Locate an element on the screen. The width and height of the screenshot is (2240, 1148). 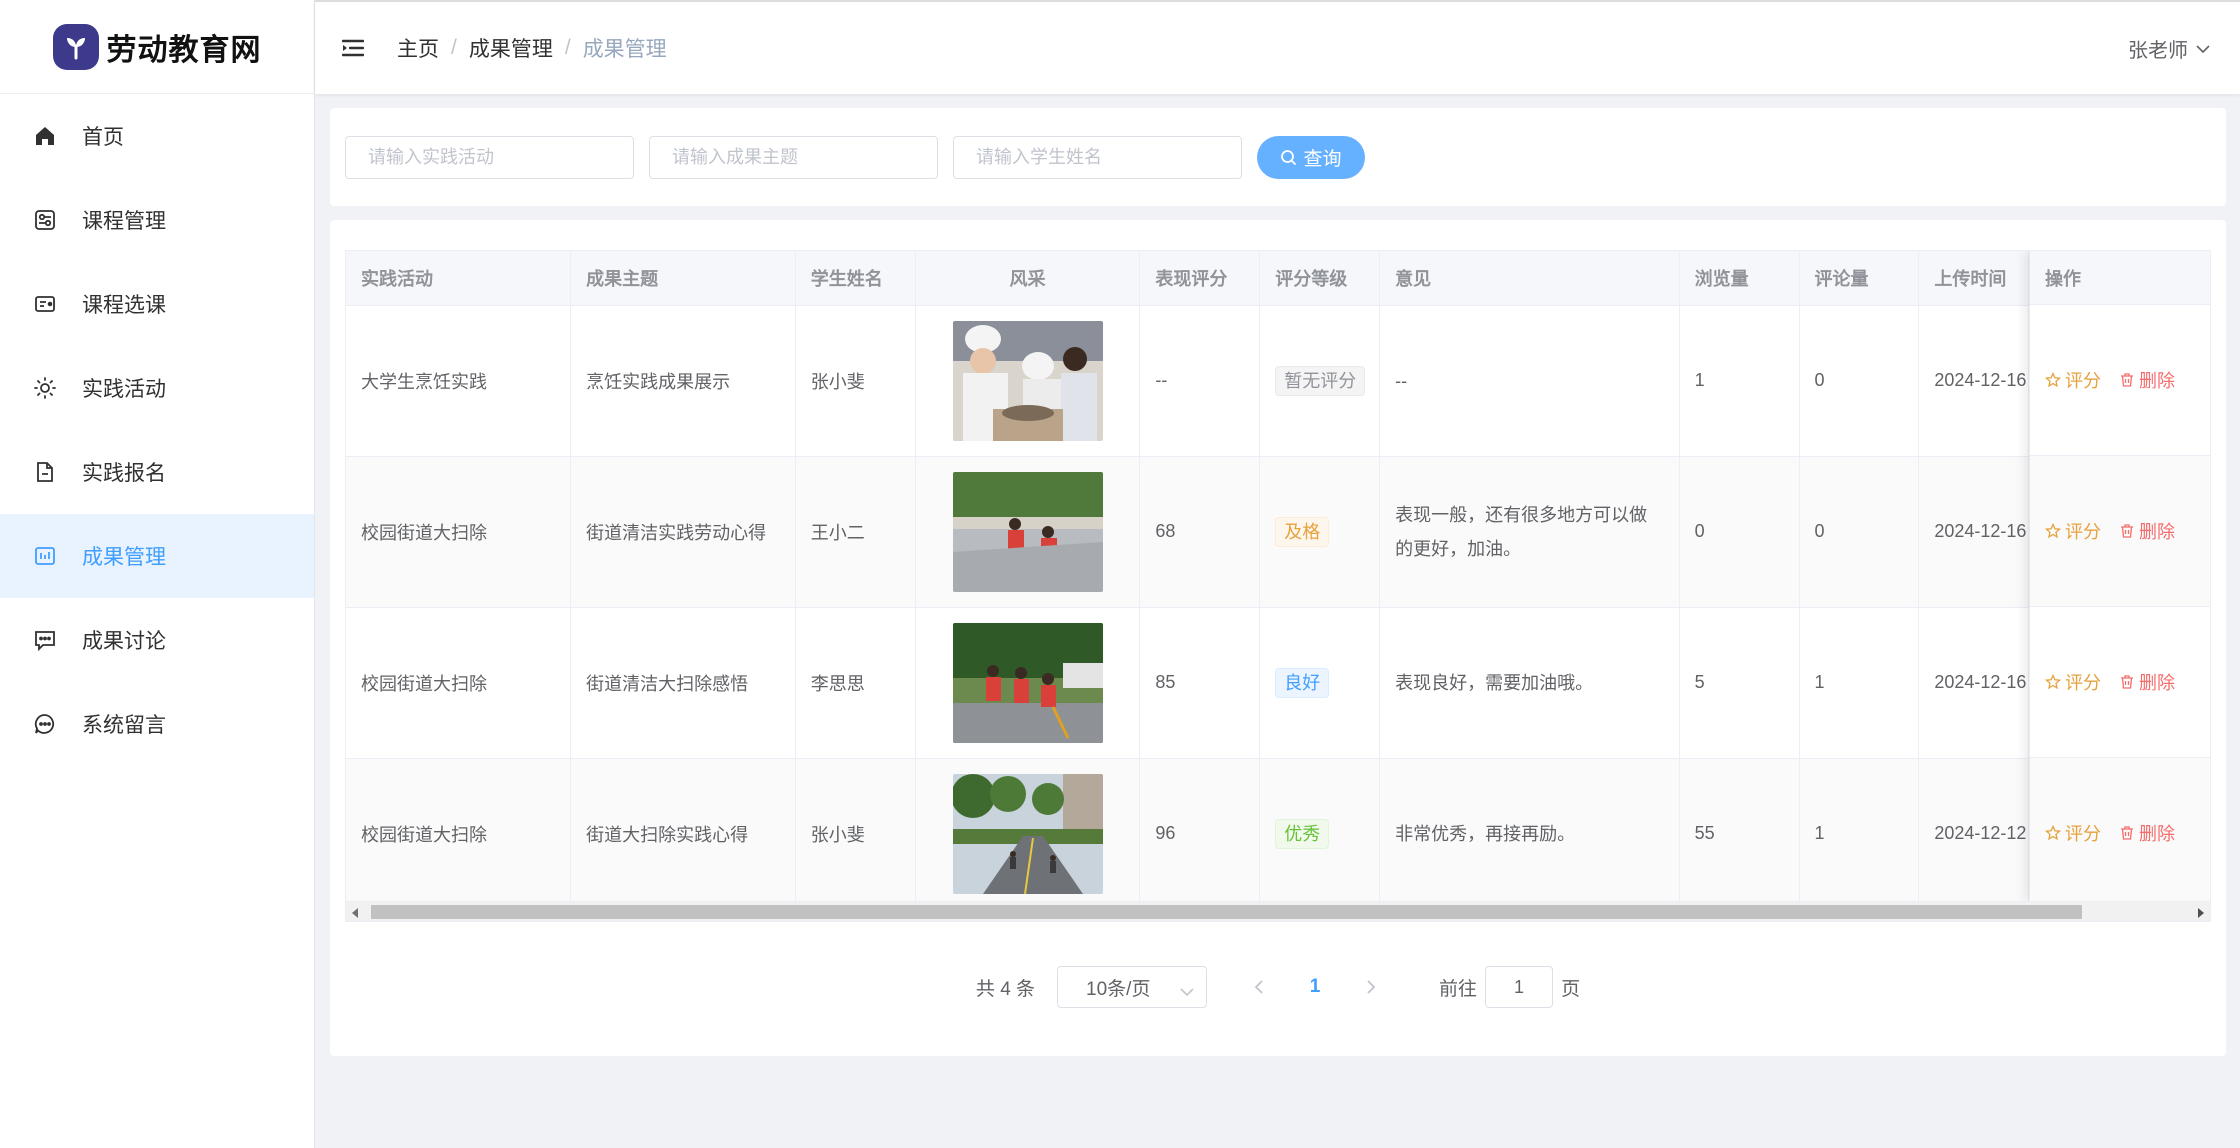
sidebar-item-practice-signup: 实践报名 is located at coordinates (157, 472).